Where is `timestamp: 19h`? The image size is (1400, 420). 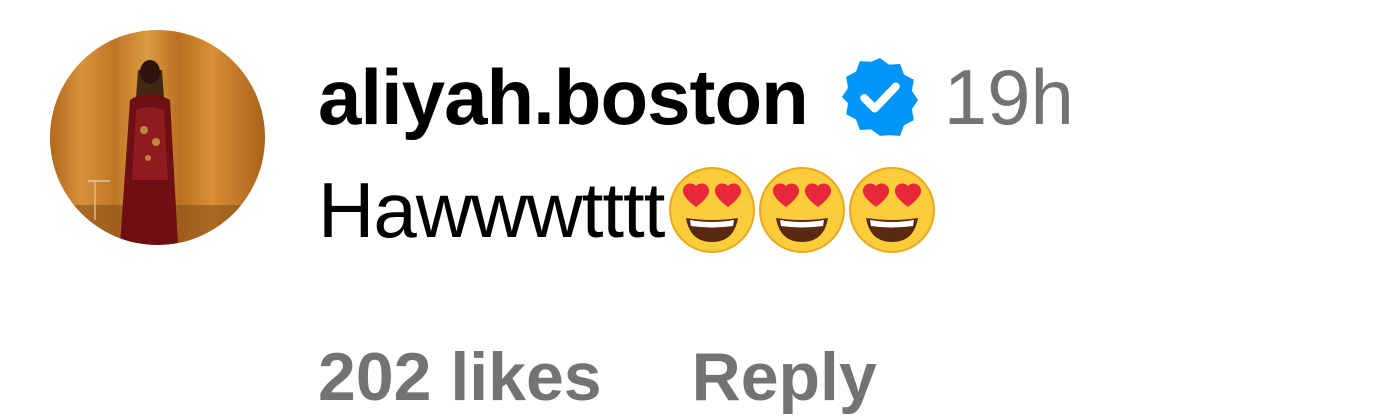 timestamp: 19h is located at coordinates (1008, 96).